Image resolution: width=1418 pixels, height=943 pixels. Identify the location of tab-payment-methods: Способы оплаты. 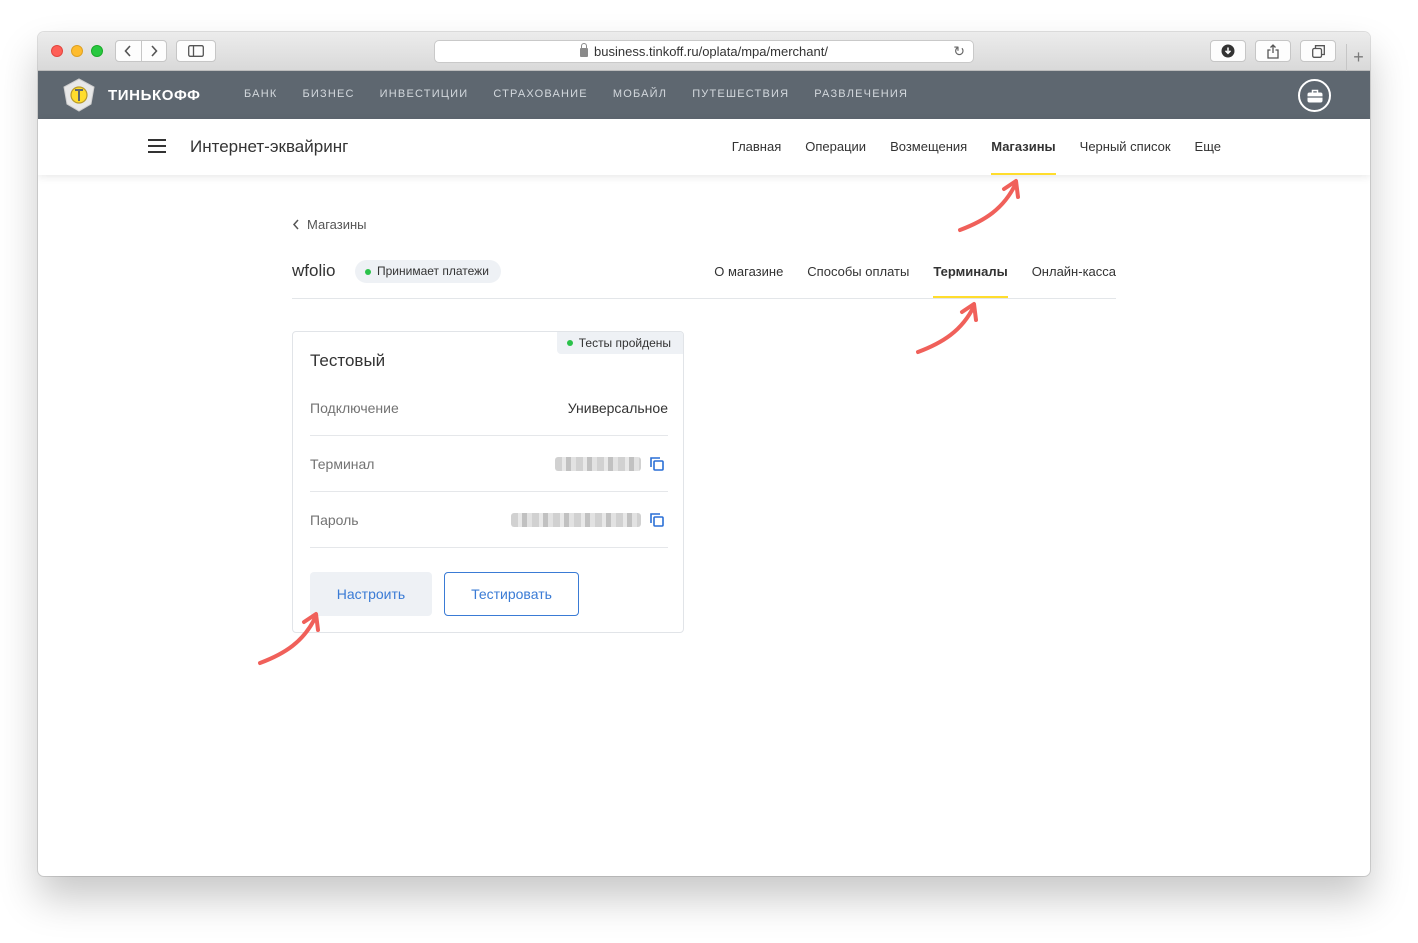
(858, 279).